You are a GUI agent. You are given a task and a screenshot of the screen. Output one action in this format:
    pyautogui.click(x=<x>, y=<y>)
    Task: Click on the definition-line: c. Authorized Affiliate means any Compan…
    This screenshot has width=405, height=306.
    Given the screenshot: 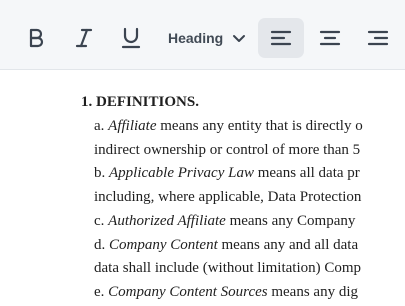 What is the action you would take?
    pyautogui.click(x=224, y=221)
    